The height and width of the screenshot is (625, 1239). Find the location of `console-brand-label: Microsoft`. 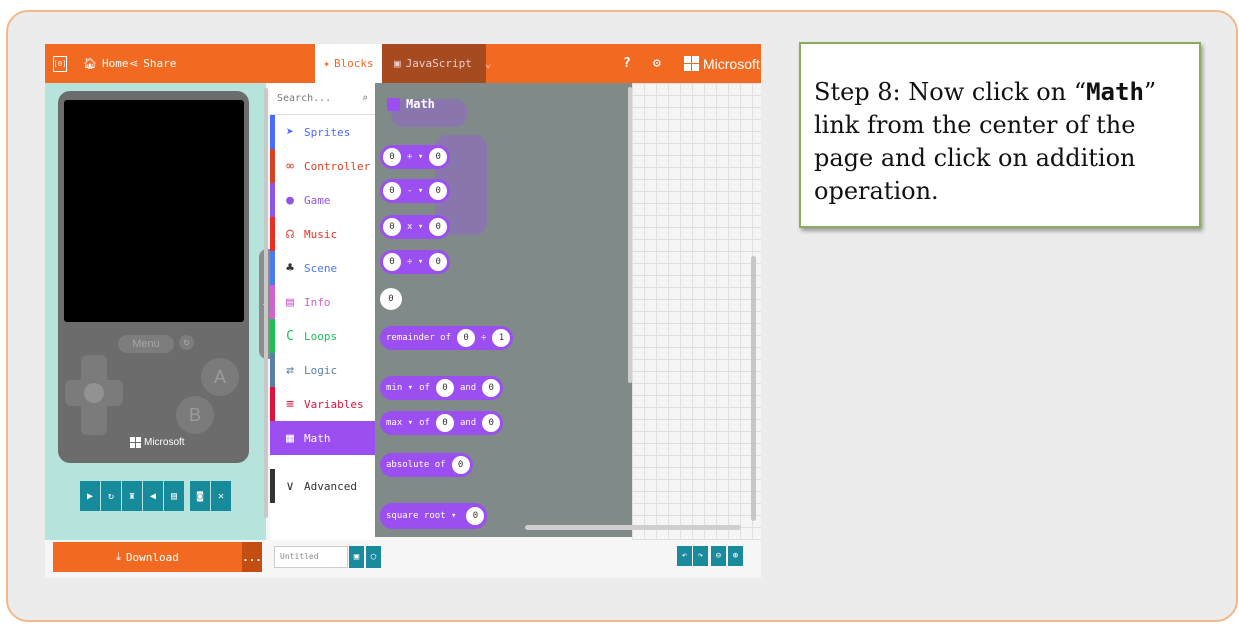

console-brand-label: Microsoft is located at coordinates (164, 442).